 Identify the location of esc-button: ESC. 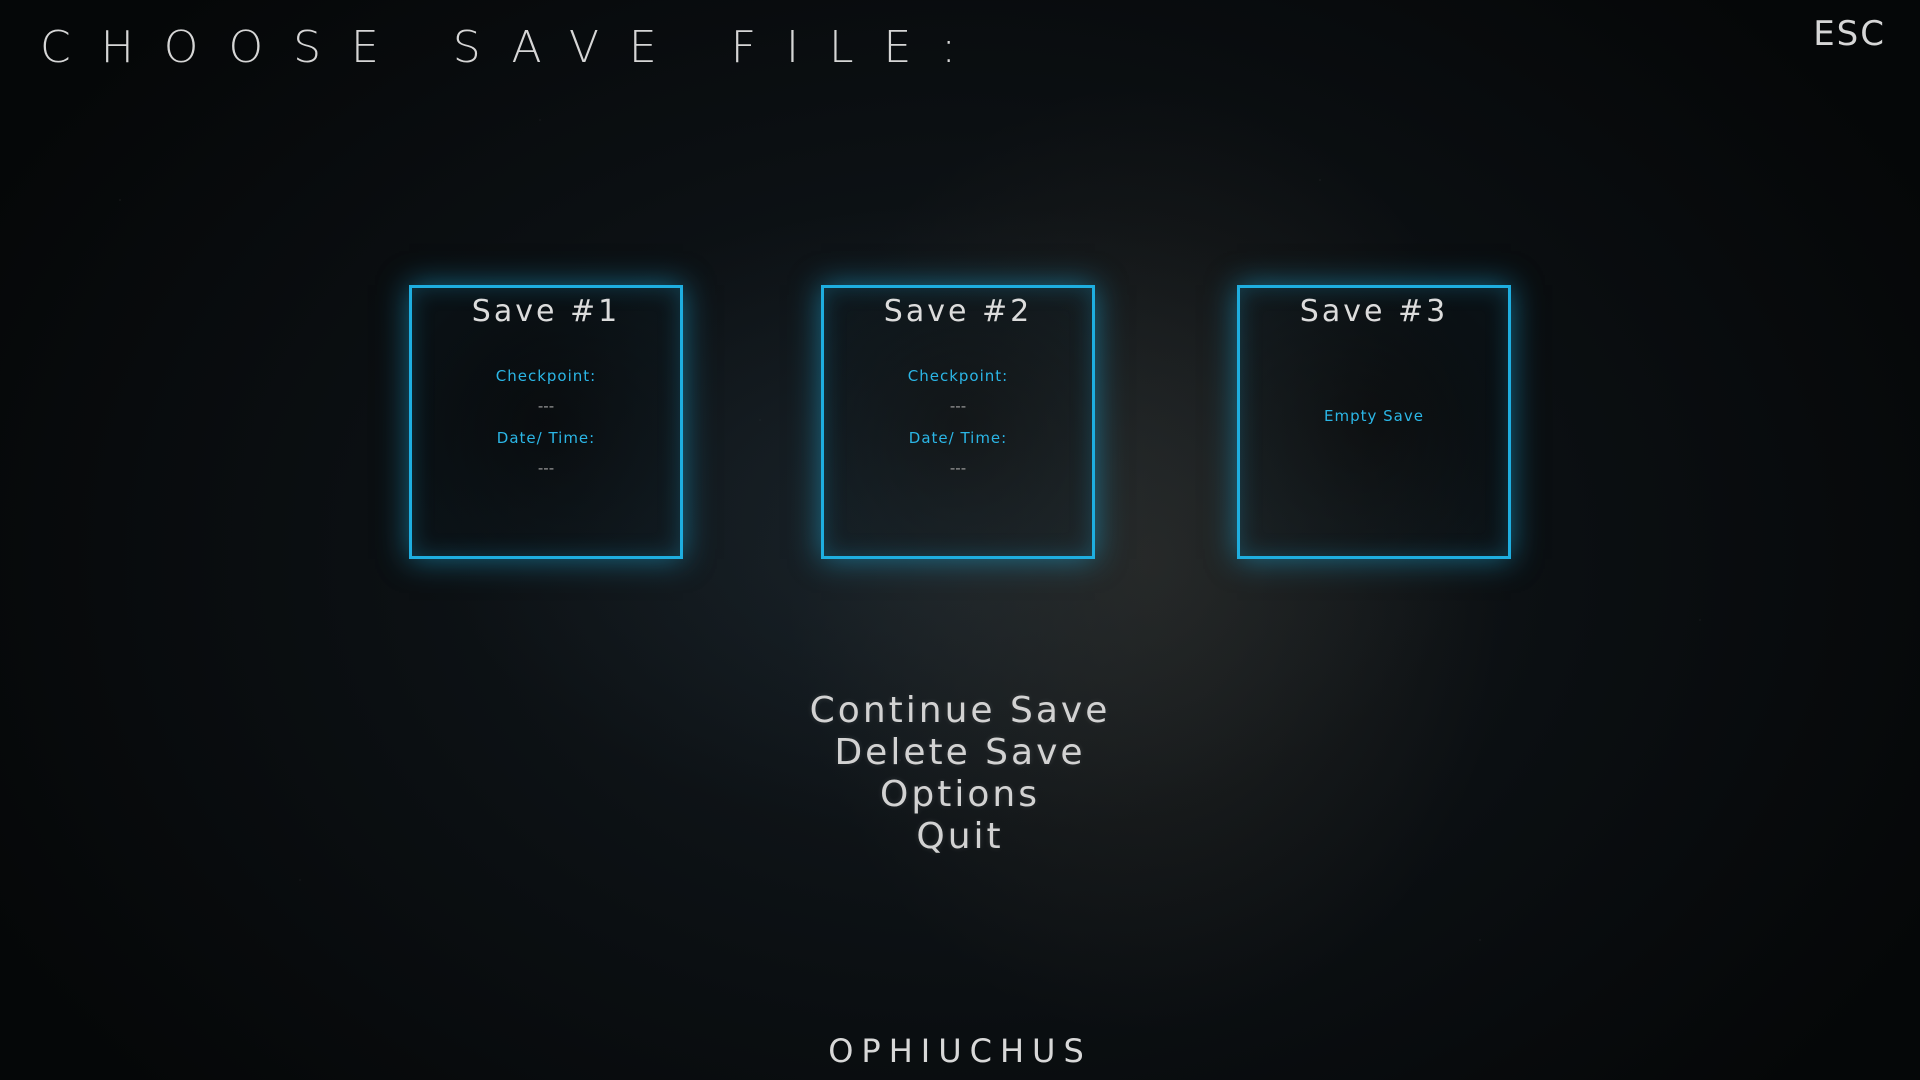
(1849, 34).